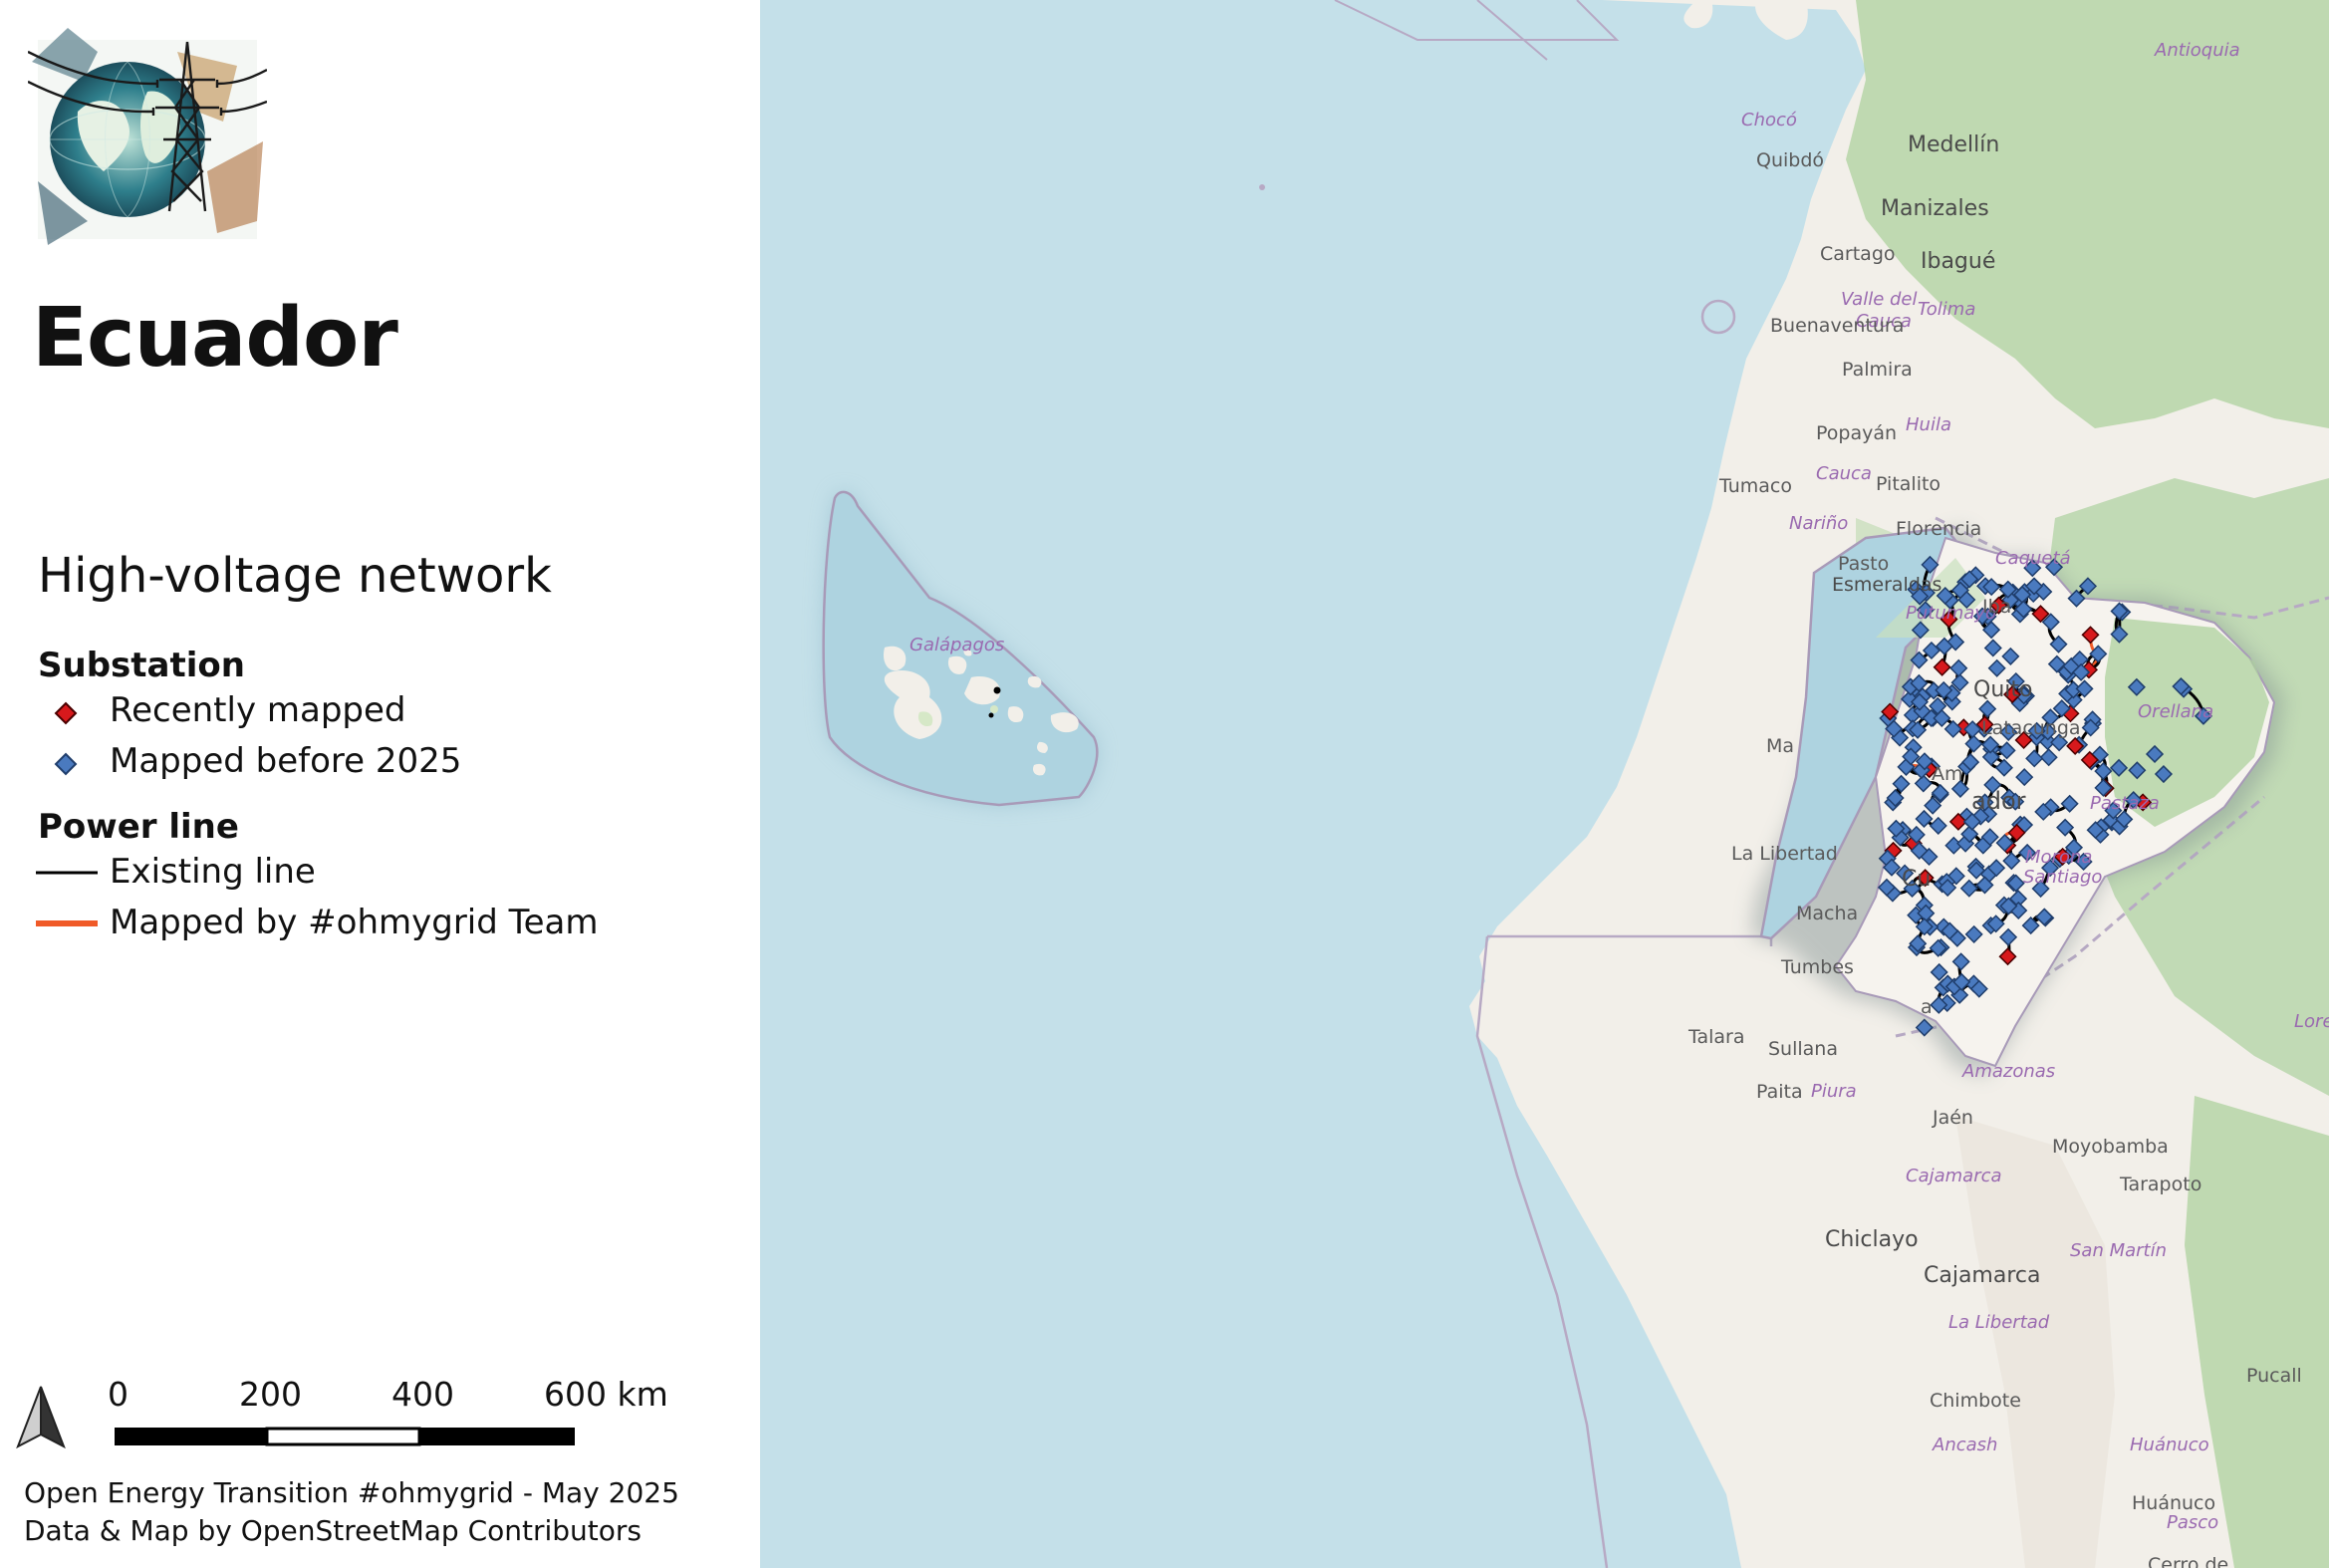  Describe the element at coordinates (1769, 120) in the screenshot. I see `label-choco: Chocó` at that location.